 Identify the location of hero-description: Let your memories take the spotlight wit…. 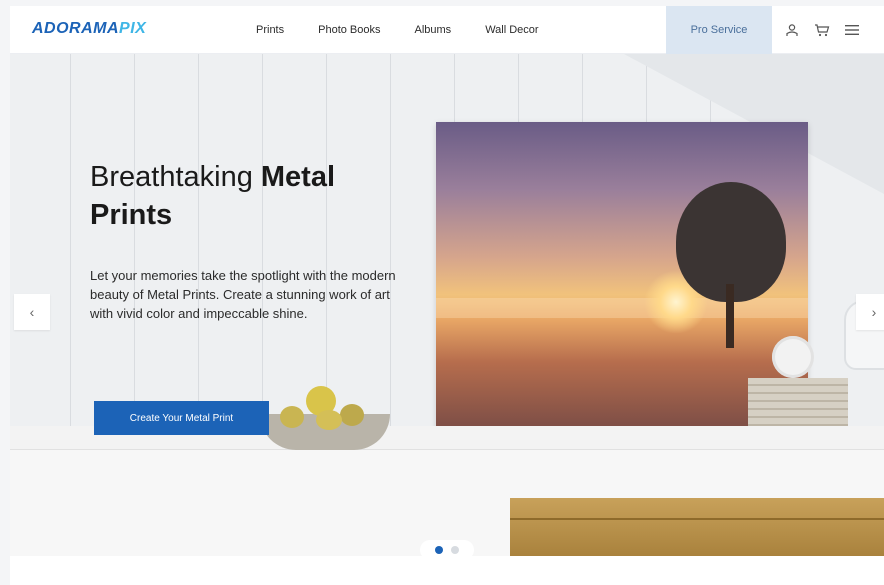
(243, 294).